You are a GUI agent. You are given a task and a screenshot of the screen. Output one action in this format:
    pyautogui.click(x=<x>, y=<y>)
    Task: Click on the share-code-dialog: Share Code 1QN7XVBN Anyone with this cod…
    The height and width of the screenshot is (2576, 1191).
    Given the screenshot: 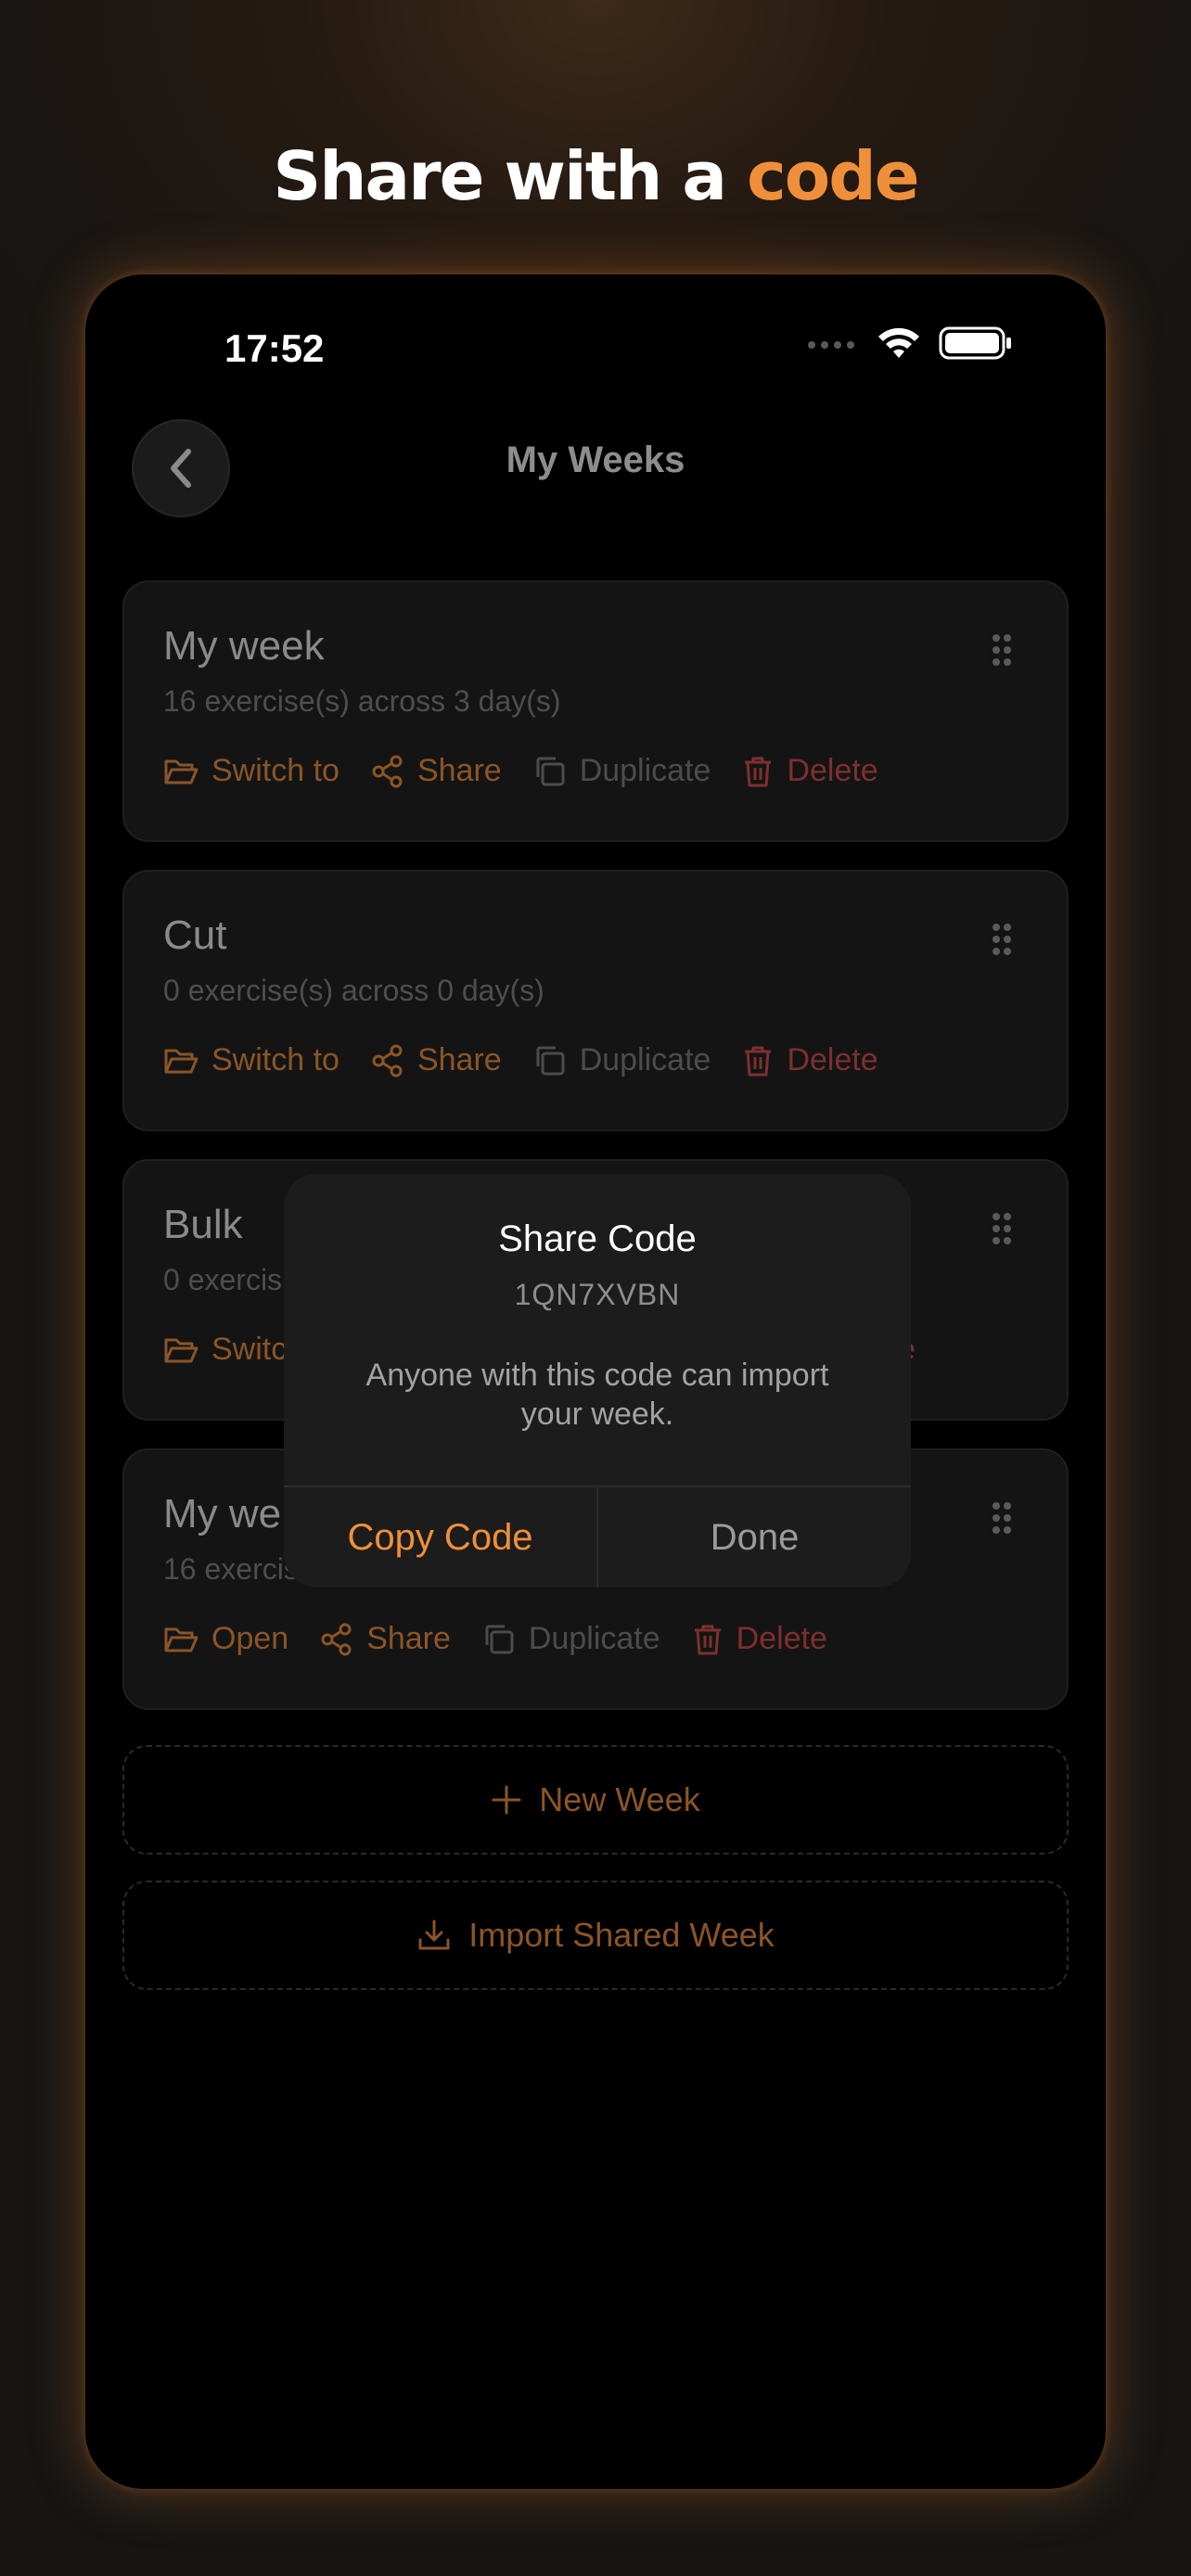 What is the action you would take?
    pyautogui.click(x=597, y=1381)
    